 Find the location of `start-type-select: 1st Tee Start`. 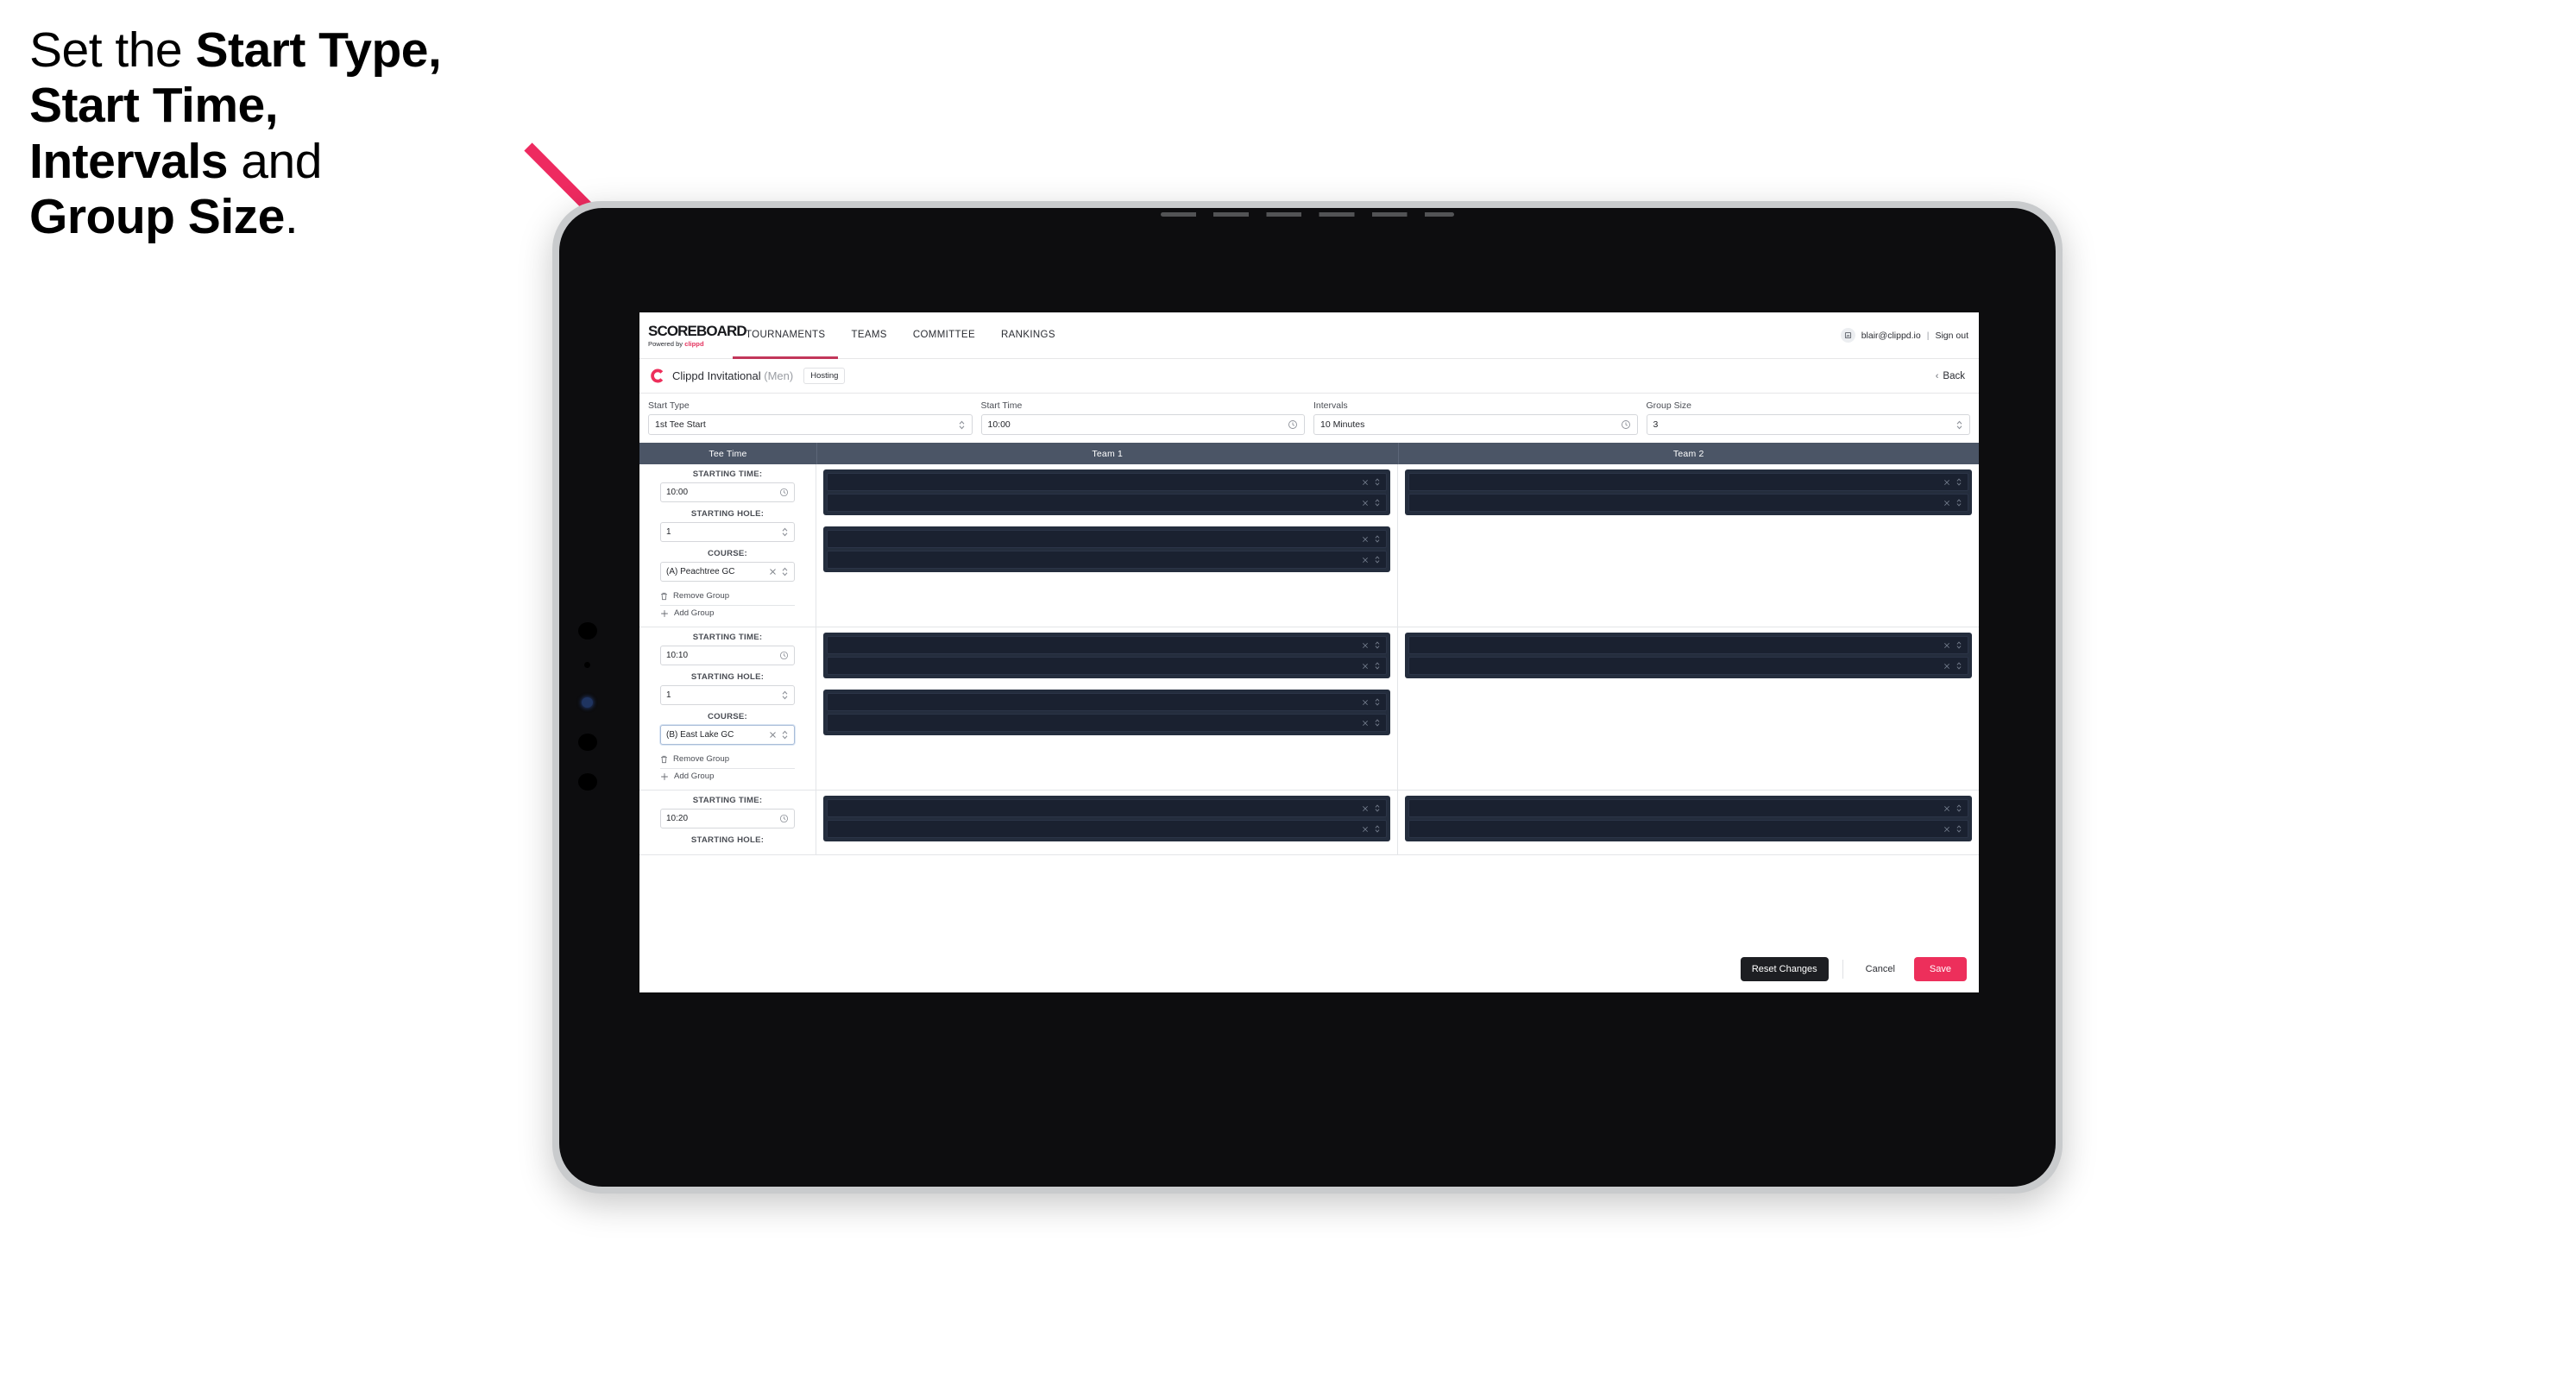

start-type-select: 1st Tee Start is located at coordinates (810, 424).